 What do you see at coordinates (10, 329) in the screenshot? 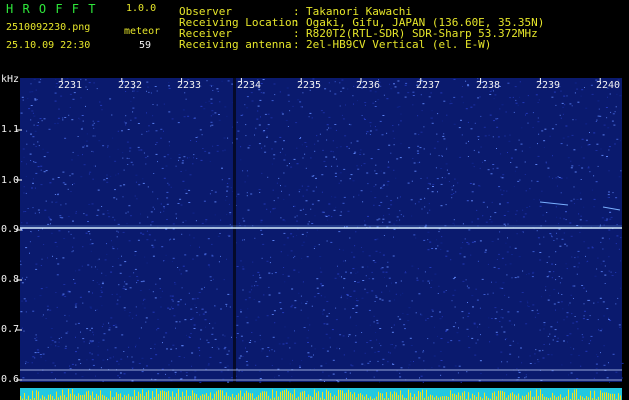
I see `y-tick-label: 0.7` at bounding box center [10, 329].